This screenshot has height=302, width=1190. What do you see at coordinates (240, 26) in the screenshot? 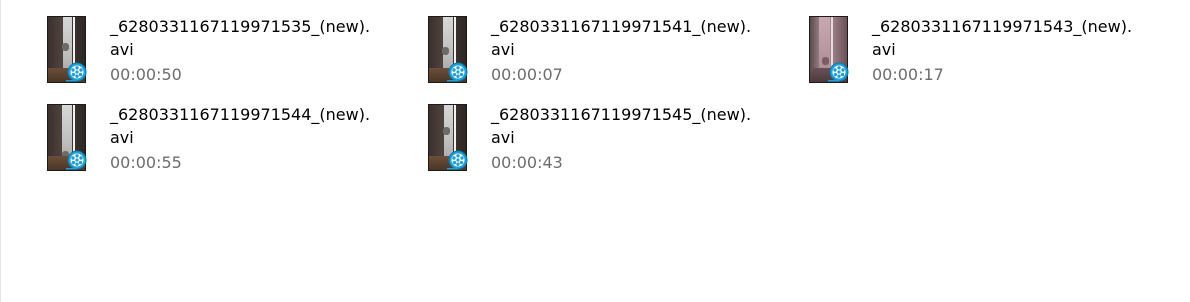
I see `file-name-line-1: _6280331167119971535_(new).` at bounding box center [240, 26].